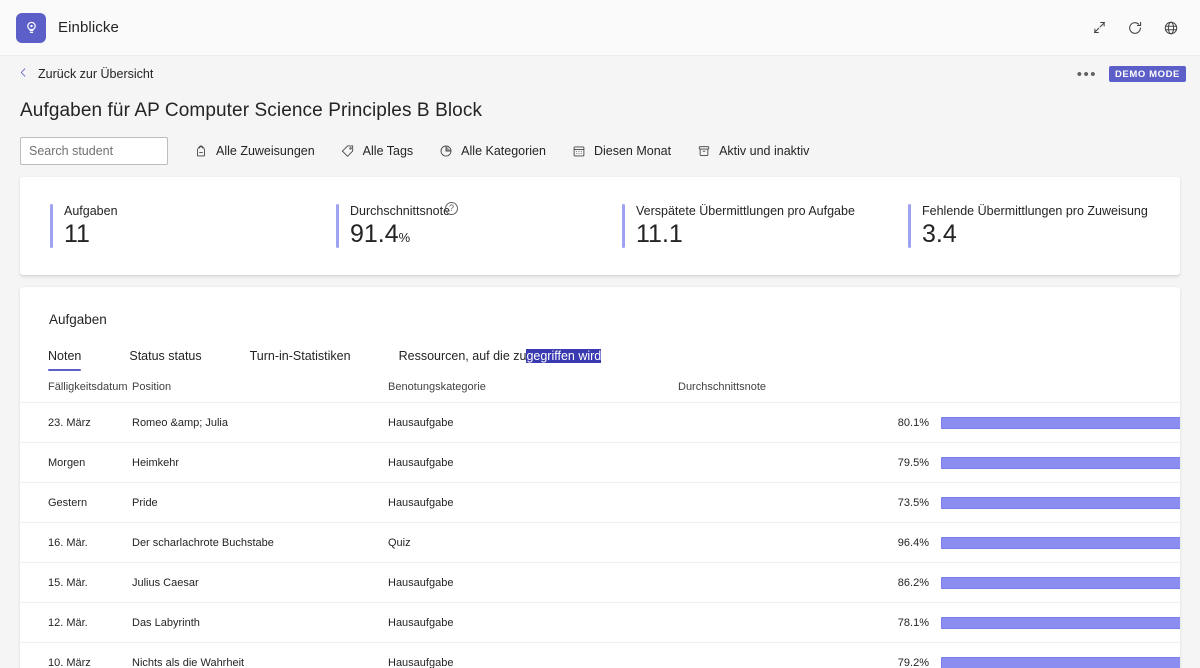  What do you see at coordinates (260, 582) in the screenshot?
I see `cell-assignment-title: Julius Caesar` at bounding box center [260, 582].